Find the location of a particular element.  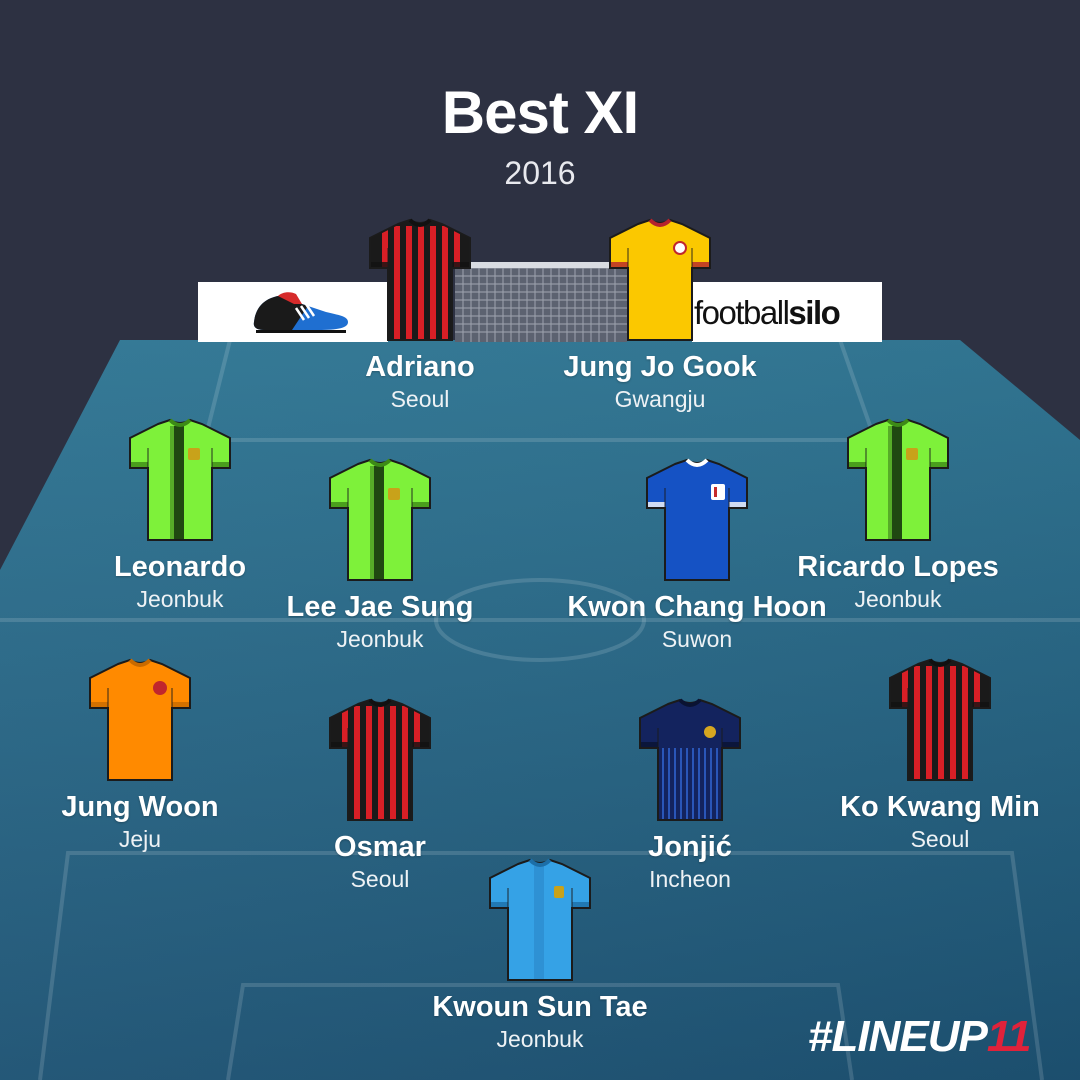

player-club: Suwon is located at coordinates (697, 639).